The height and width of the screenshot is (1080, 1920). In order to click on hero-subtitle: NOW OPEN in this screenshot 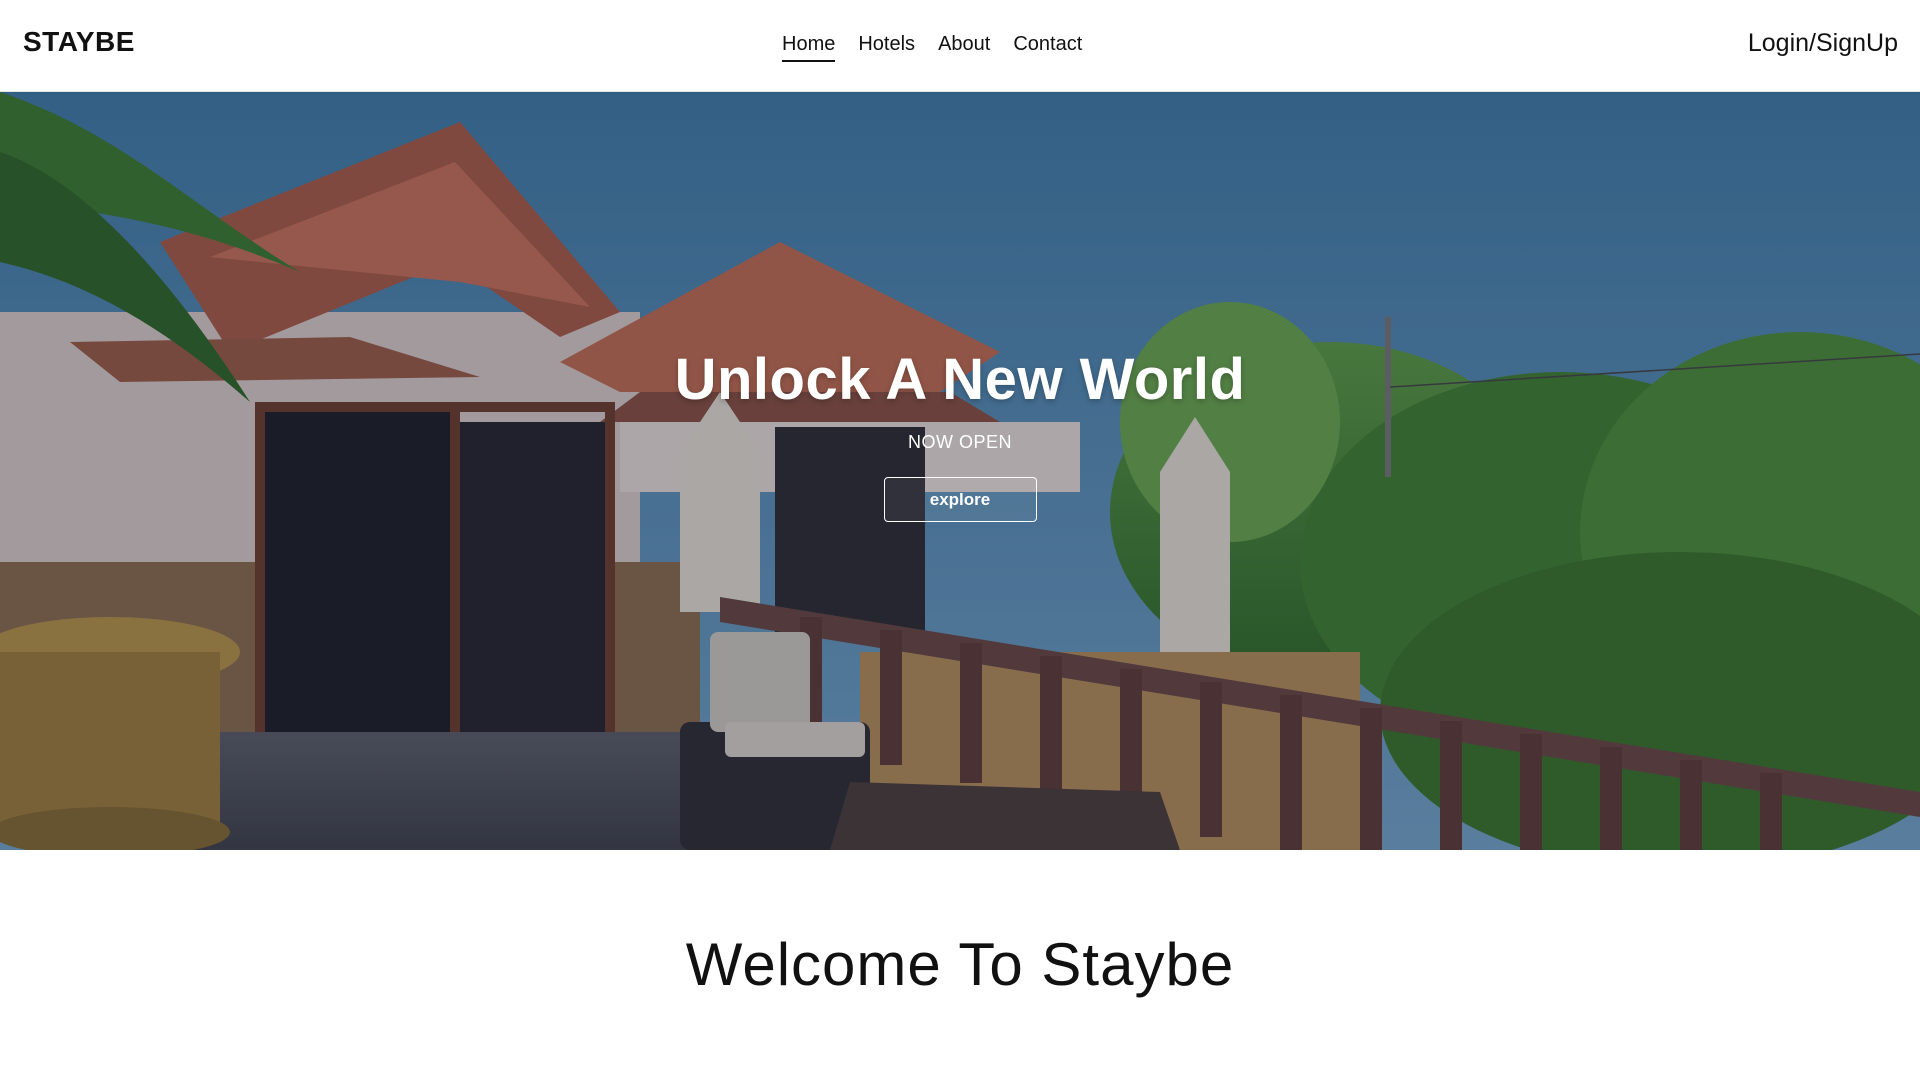, I will do `click(959, 442)`.